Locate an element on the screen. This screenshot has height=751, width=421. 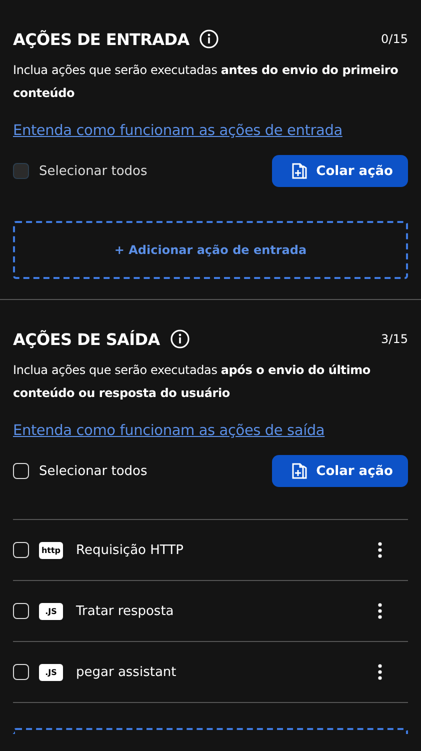
action-name: Tratar resposta is located at coordinates (125, 611).